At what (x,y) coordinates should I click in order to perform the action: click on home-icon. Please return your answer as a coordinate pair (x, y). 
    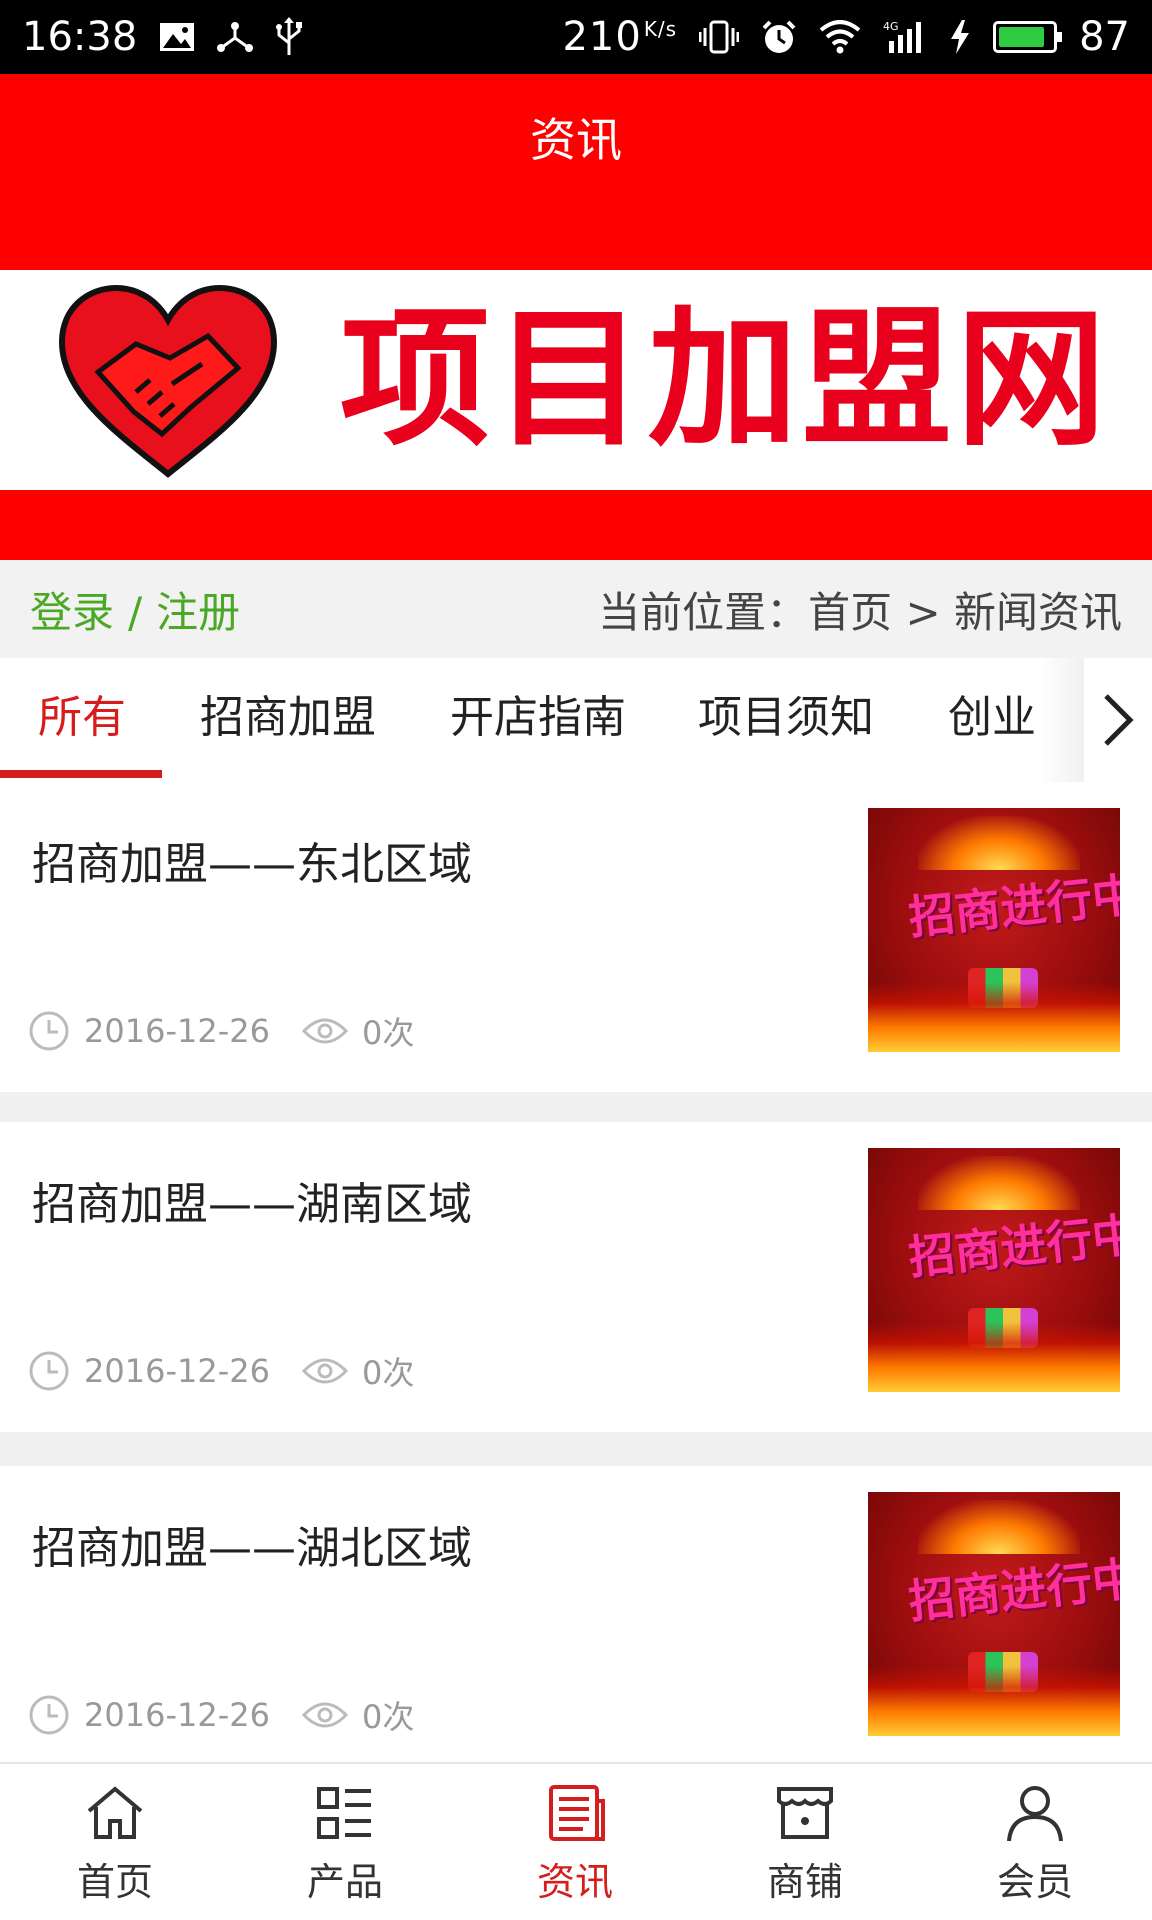
    Looking at the image, I should click on (115, 1812).